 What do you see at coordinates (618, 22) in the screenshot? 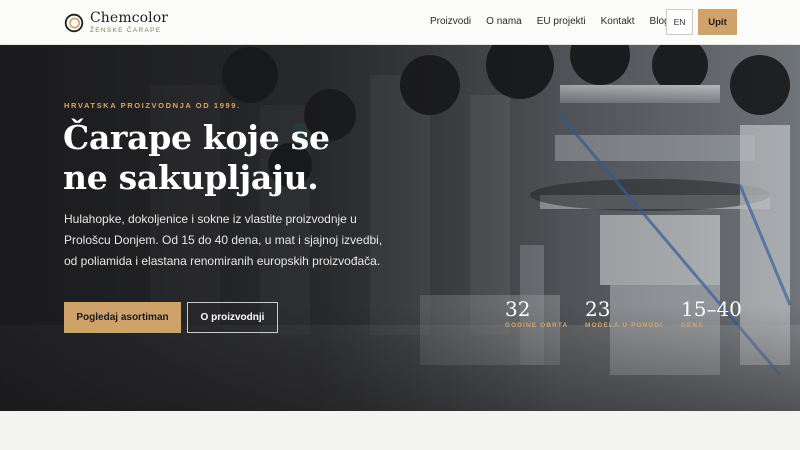
I see `nav-link-kontakt: Kontakt` at bounding box center [618, 22].